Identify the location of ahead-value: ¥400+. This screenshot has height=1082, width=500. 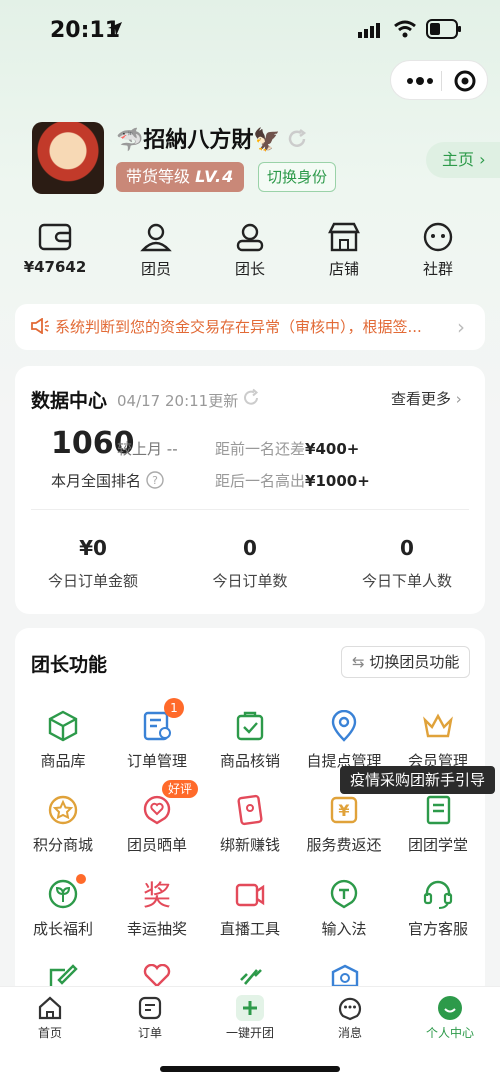
(332, 449).